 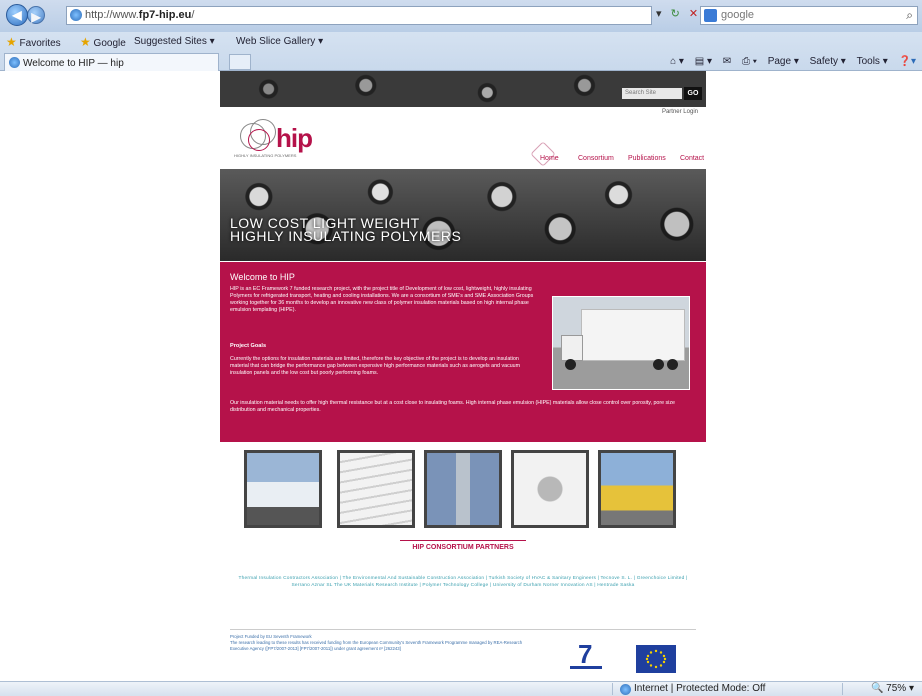 What do you see at coordinates (693, 14) in the screenshot?
I see `stop-icon: ✕` at bounding box center [693, 14].